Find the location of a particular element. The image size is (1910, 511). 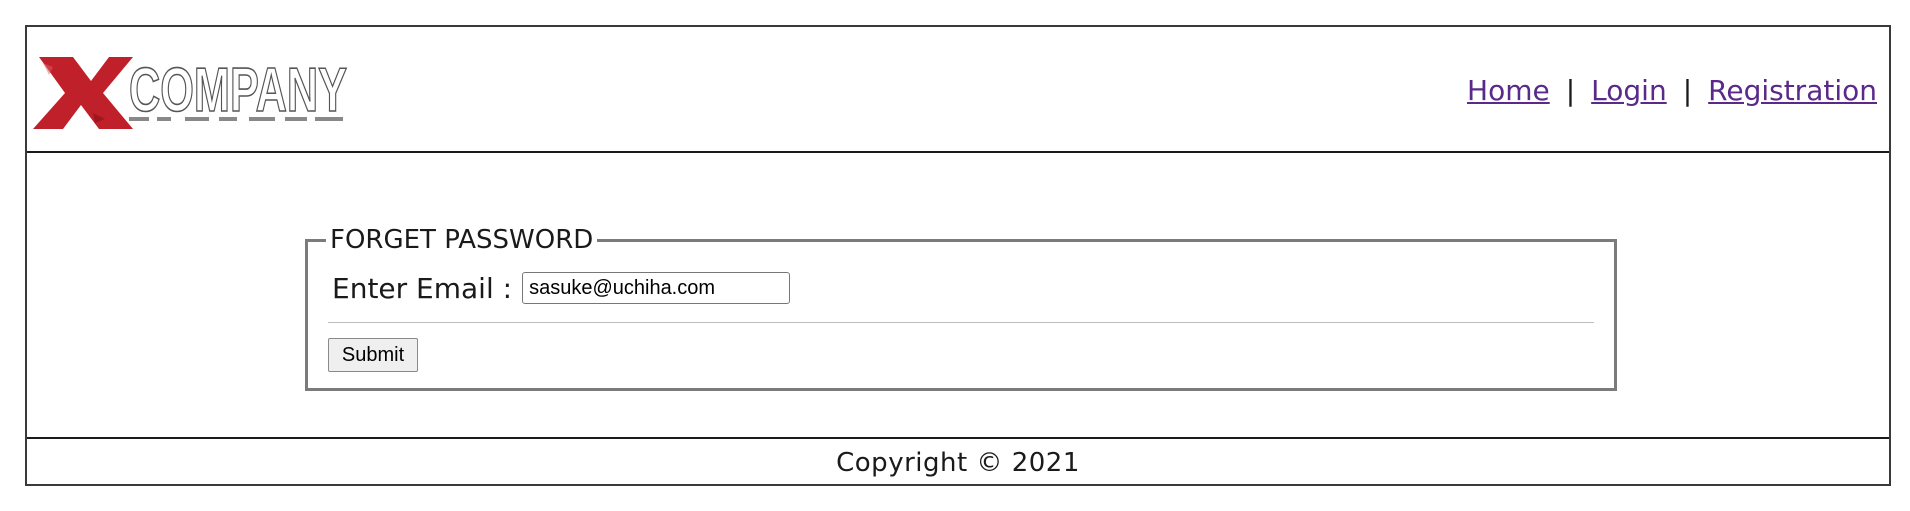

nav-link-login: Login is located at coordinates (1629, 90).